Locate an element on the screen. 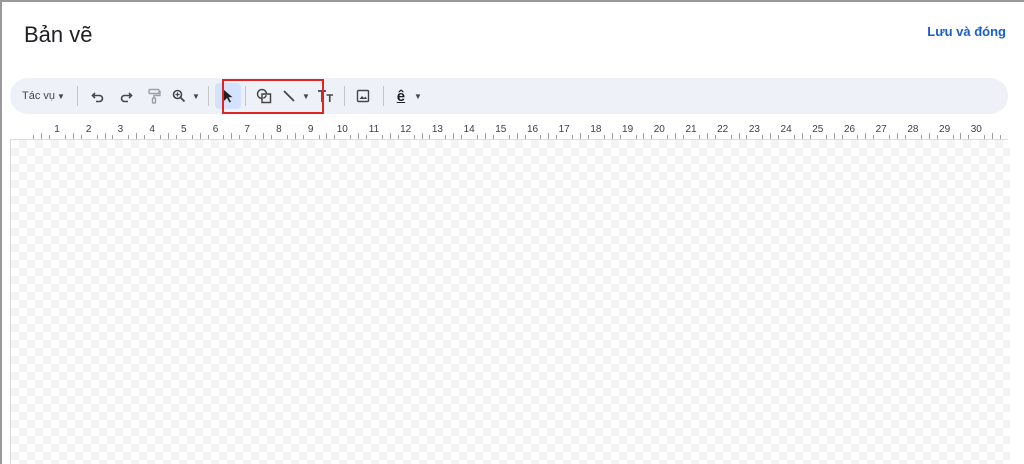 This screenshot has width=1024, height=464. ruler-label: 10 is located at coordinates (342, 129).